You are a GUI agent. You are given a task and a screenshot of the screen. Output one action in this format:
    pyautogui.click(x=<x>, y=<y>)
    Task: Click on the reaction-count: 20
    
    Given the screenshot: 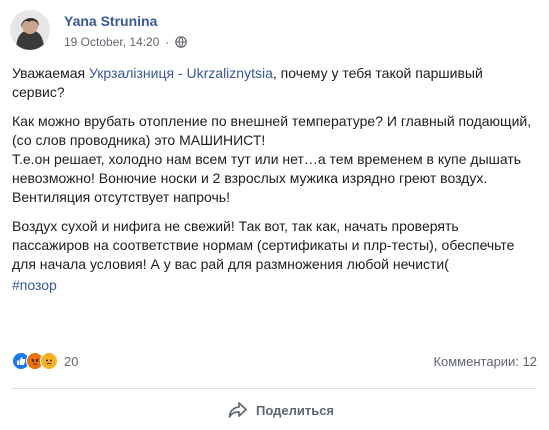 What is the action you would take?
    pyautogui.click(x=71, y=361)
    